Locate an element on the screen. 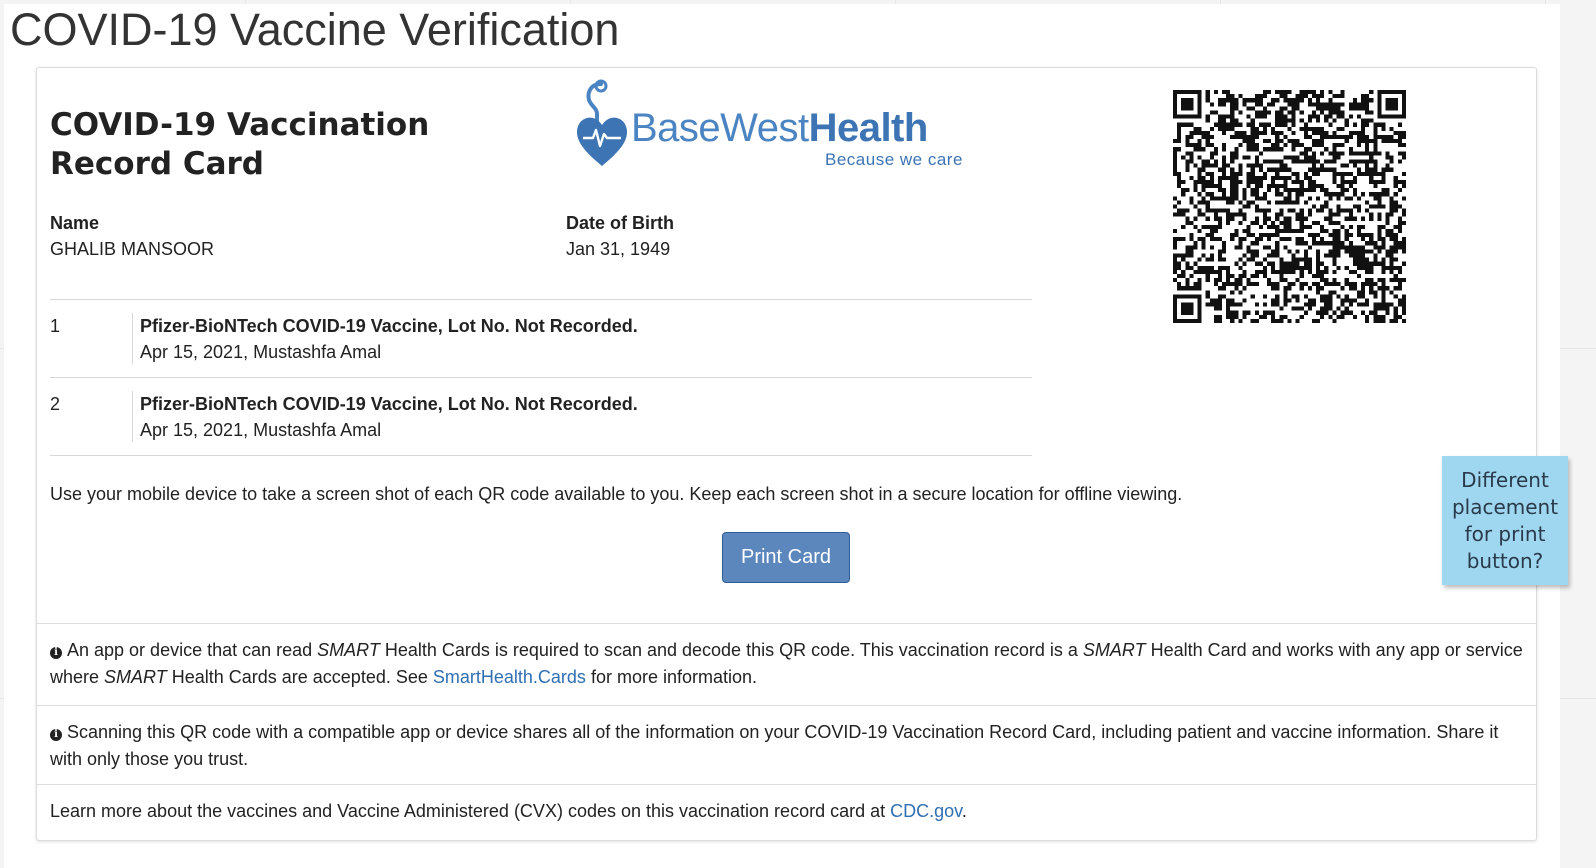 The height and width of the screenshot is (868, 1596). name-value: GHALIB MANSOOR is located at coordinates (132, 249).